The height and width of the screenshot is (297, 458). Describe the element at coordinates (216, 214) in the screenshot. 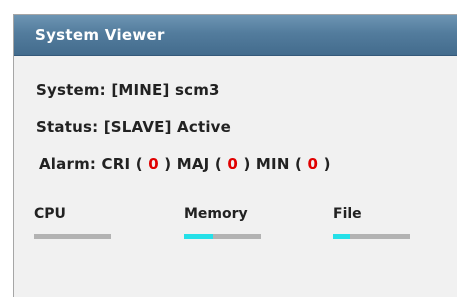

I see `memory-meter-label: Memory` at that location.